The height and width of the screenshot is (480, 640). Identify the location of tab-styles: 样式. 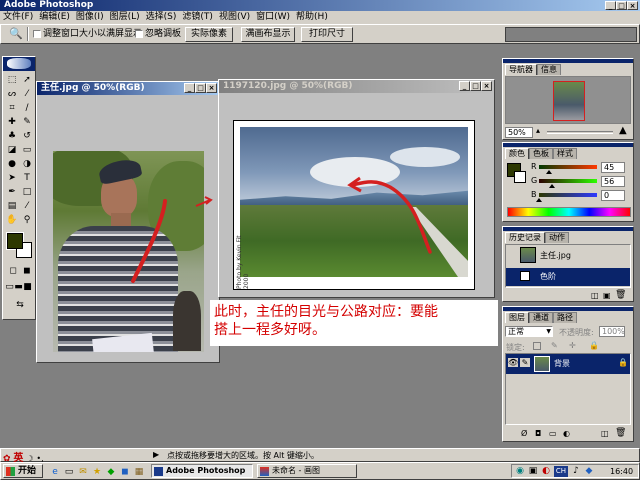
(565, 153).